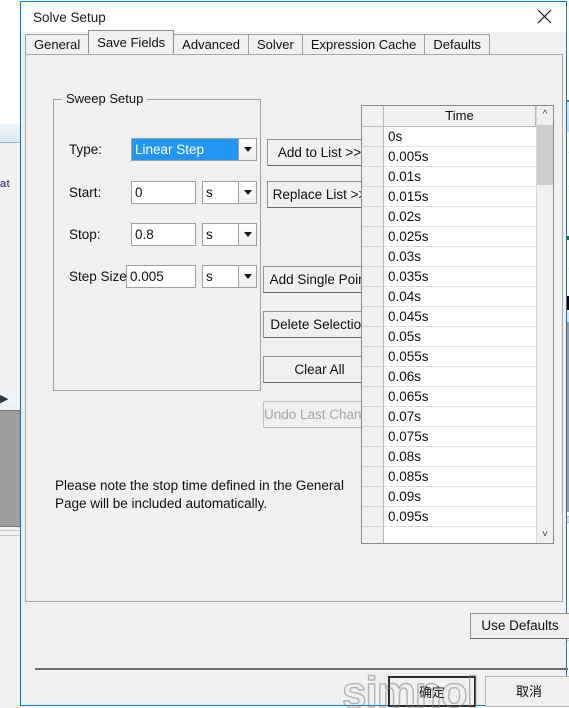 The width and height of the screenshot is (569, 708). I want to click on background-left-fill, so click(10, 468).